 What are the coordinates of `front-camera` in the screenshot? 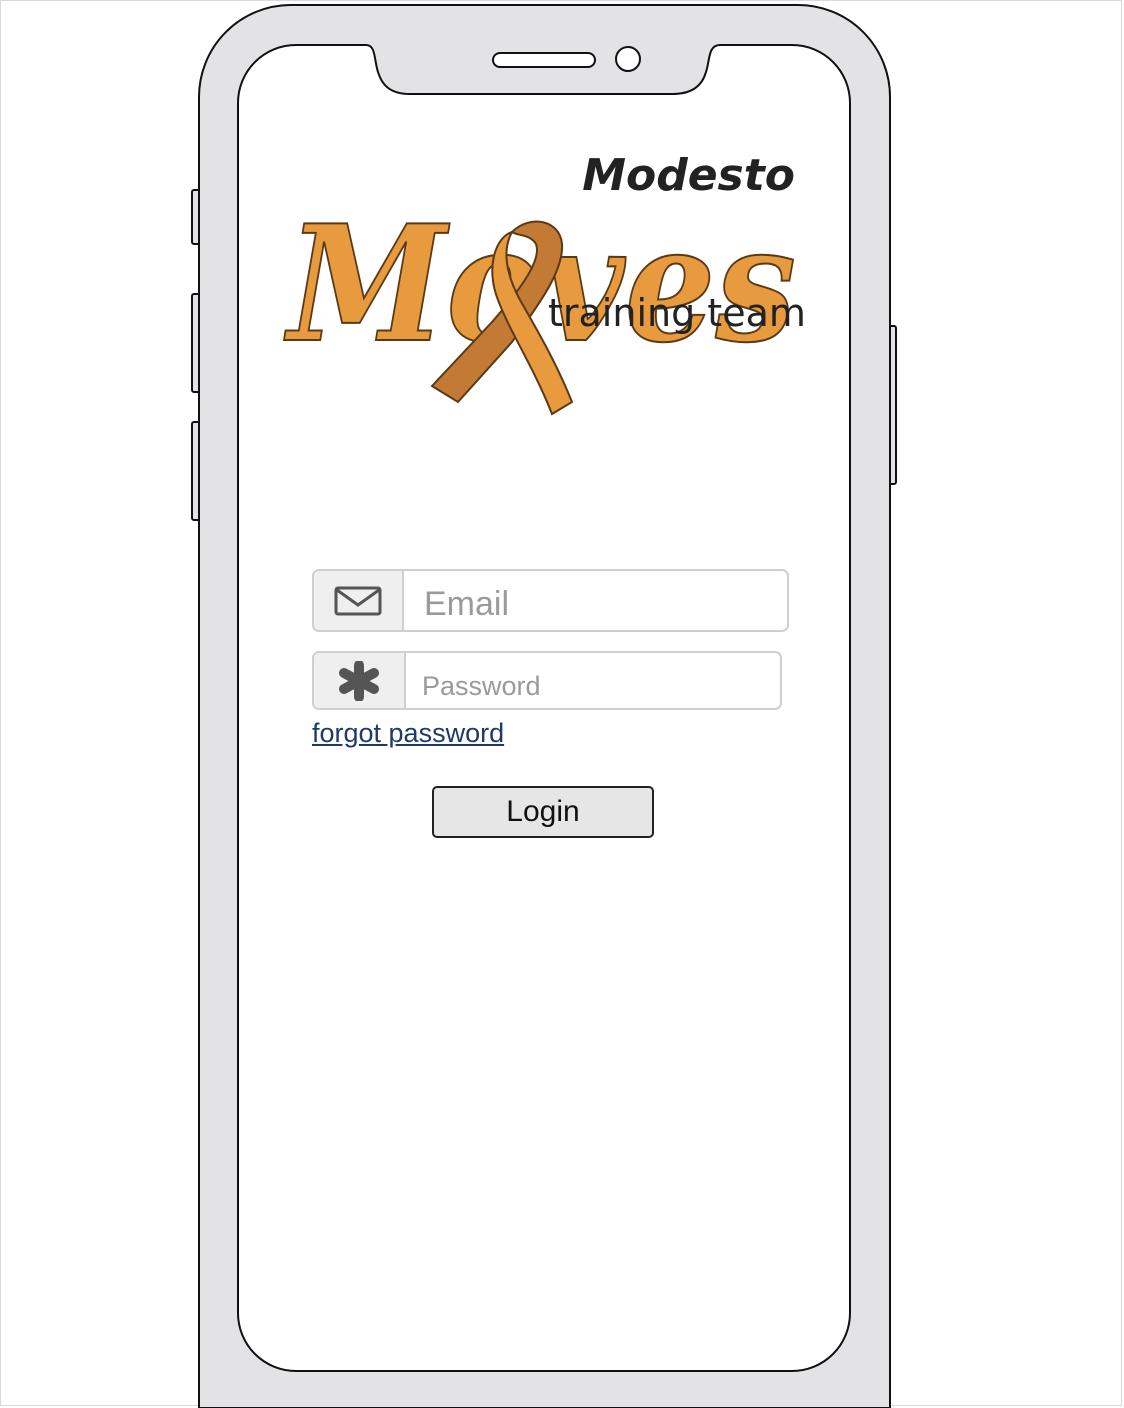 It's located at (628, 59).